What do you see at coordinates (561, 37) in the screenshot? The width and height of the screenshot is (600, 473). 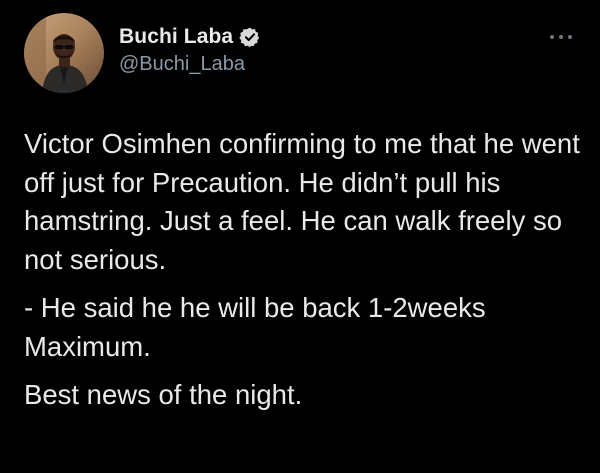 I see `more-options-icon` at bounding box center [561, 37].